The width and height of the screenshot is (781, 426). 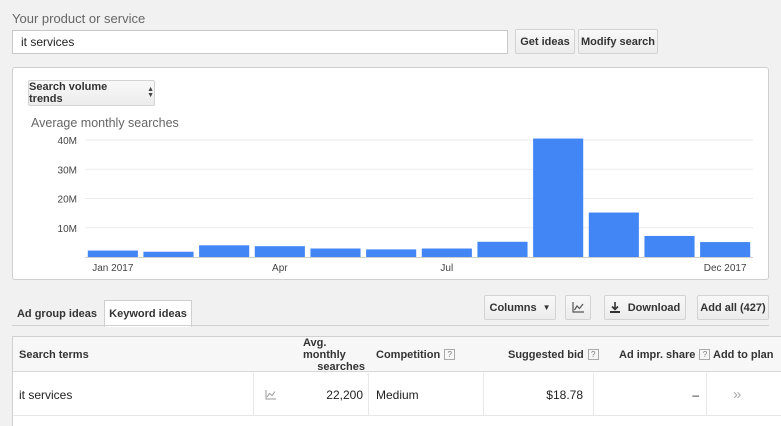 I want to click on header-avg-monthly-searches: Avg. monthly searches, so click(x=334, y=354).